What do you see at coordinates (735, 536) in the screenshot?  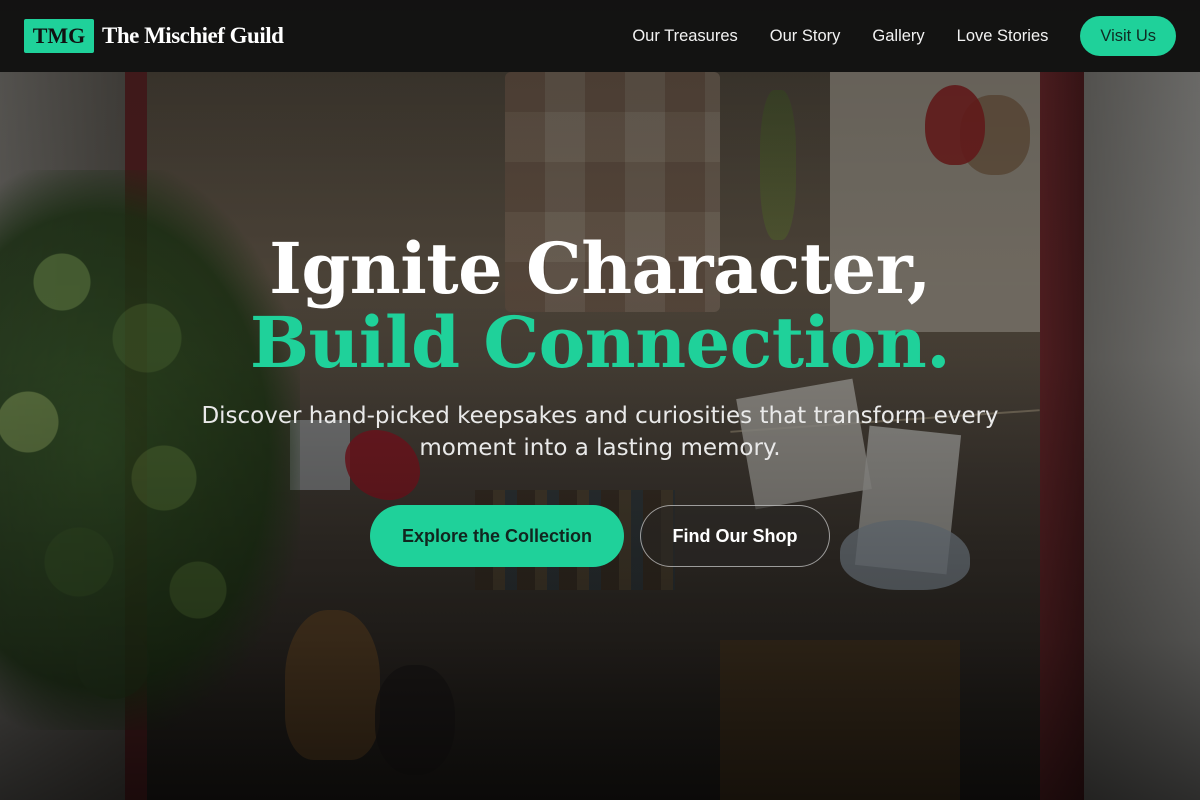 I see `find-our-shop-button: Find Our Shop` at bounding box center [735, 536].